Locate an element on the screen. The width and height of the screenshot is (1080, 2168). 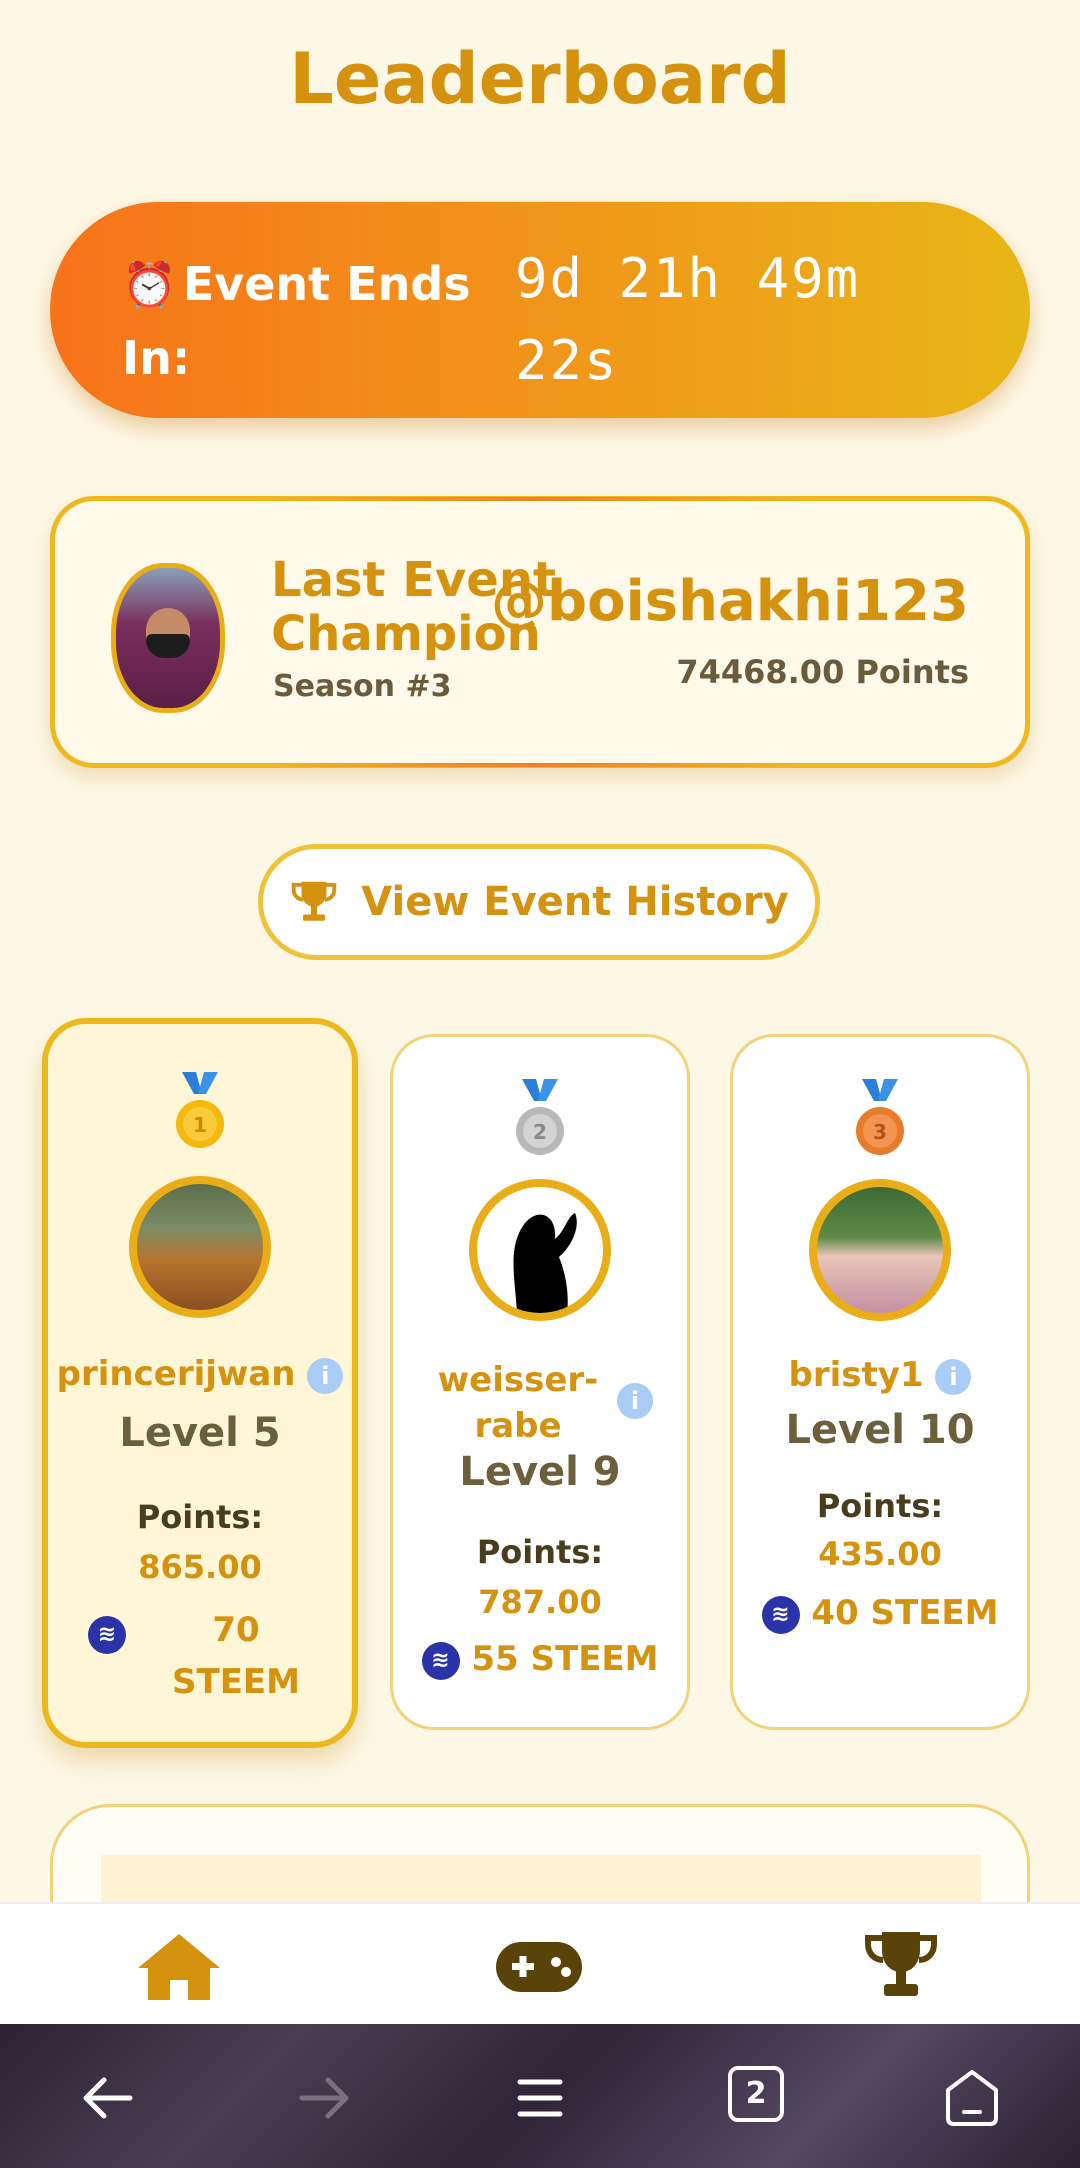
event-timer-banner: ⏰ Event Ends In: 9d 21h 49m 22s is located at coordinates (540, 310).